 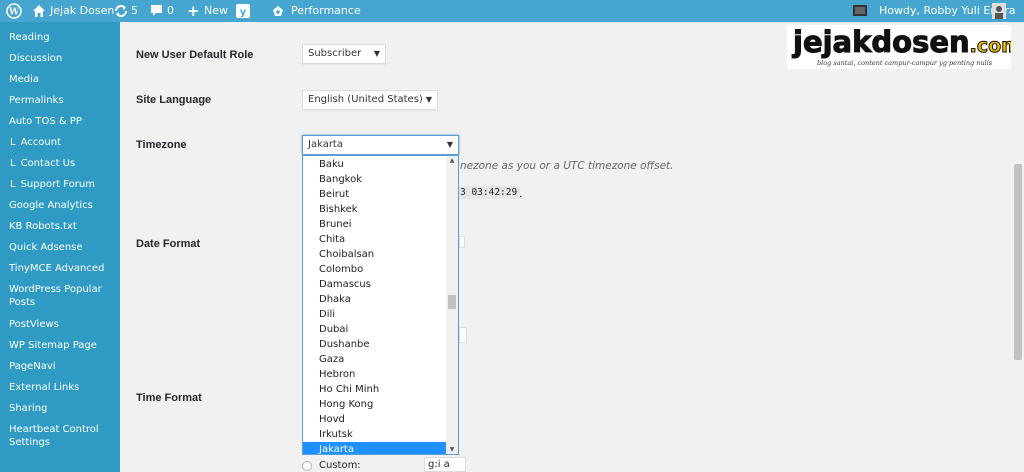 I want to click on timezone-option: Ho Chi Minh, so click(x=374, y=389).